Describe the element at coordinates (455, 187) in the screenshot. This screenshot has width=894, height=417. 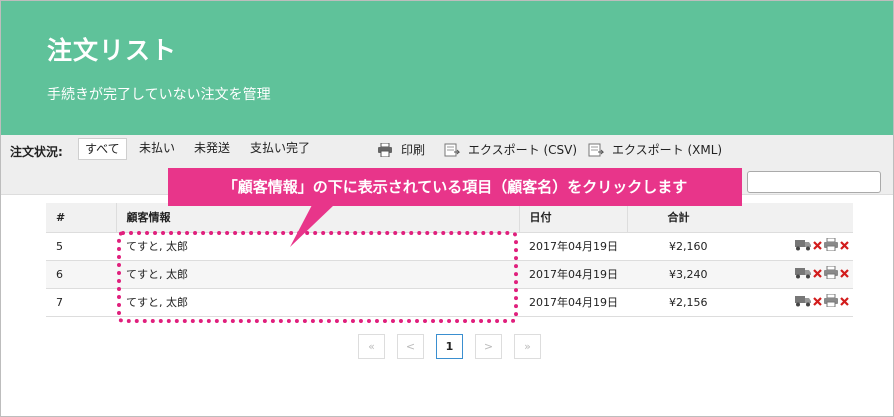
I see `instruction-callout: 「顧客情報」の下に表示されている項目（顧客名）をクリックします` at that location.